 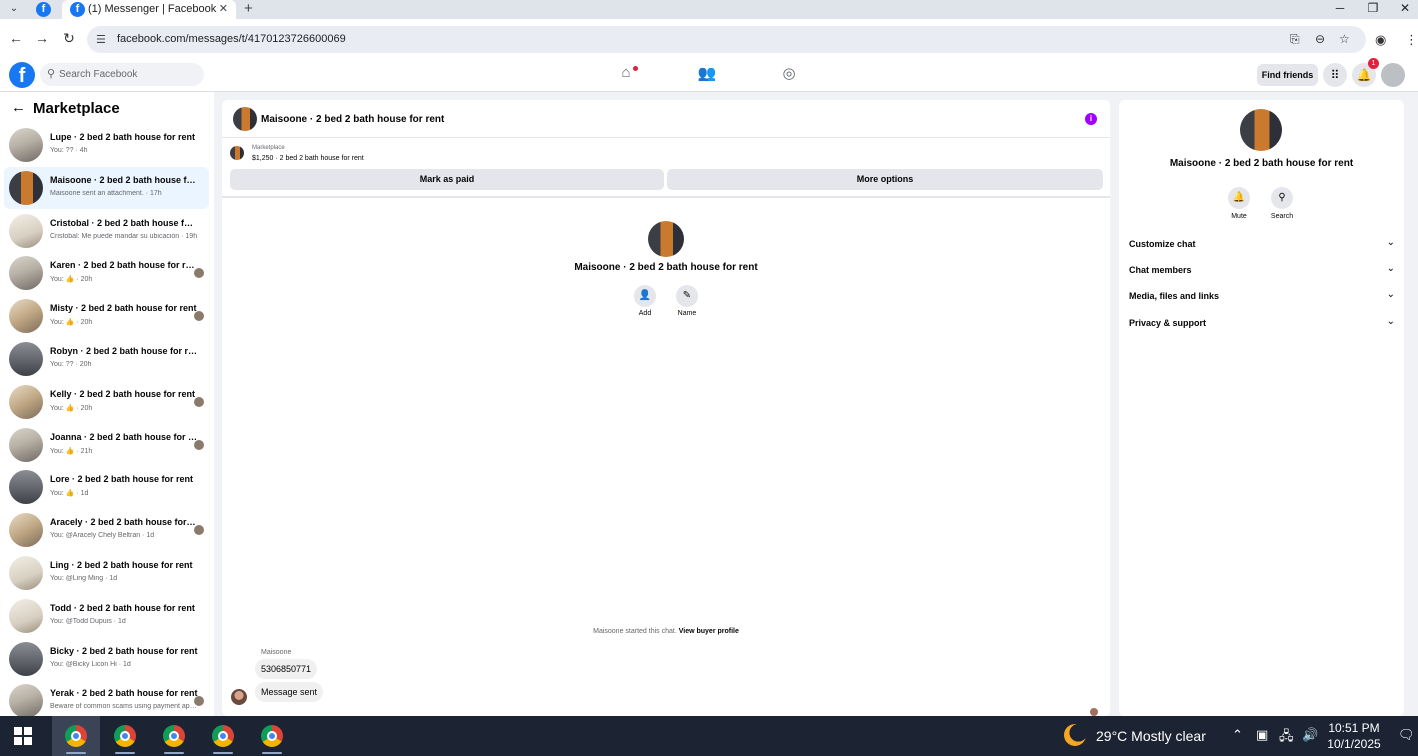 What do you see at coordinates (18, 107) in the screenshot?
I see `back-arrow-icon: ←` at bounding box center [18, 107].